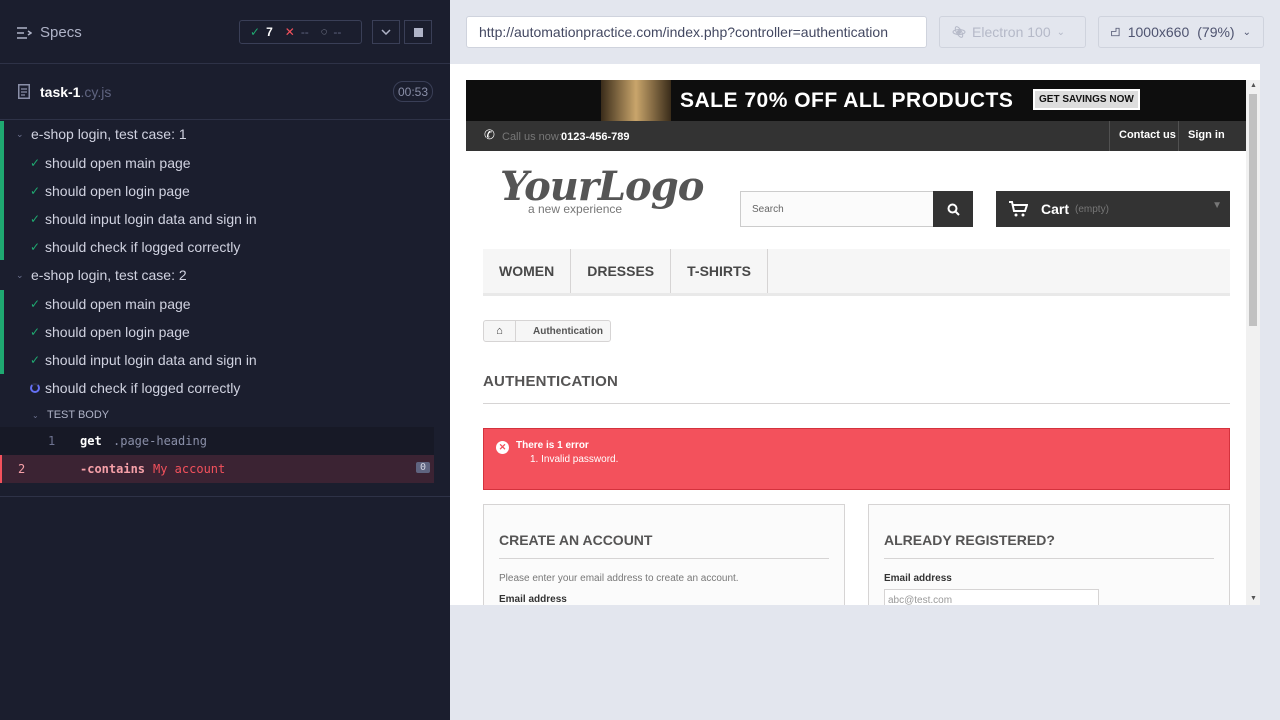 Image resolution: width=1280 pixels, height=720 pixels. What do you see at coordinates (24, 32) in the screenshot?
I see `list-icon` at bounding box center [24, 32].